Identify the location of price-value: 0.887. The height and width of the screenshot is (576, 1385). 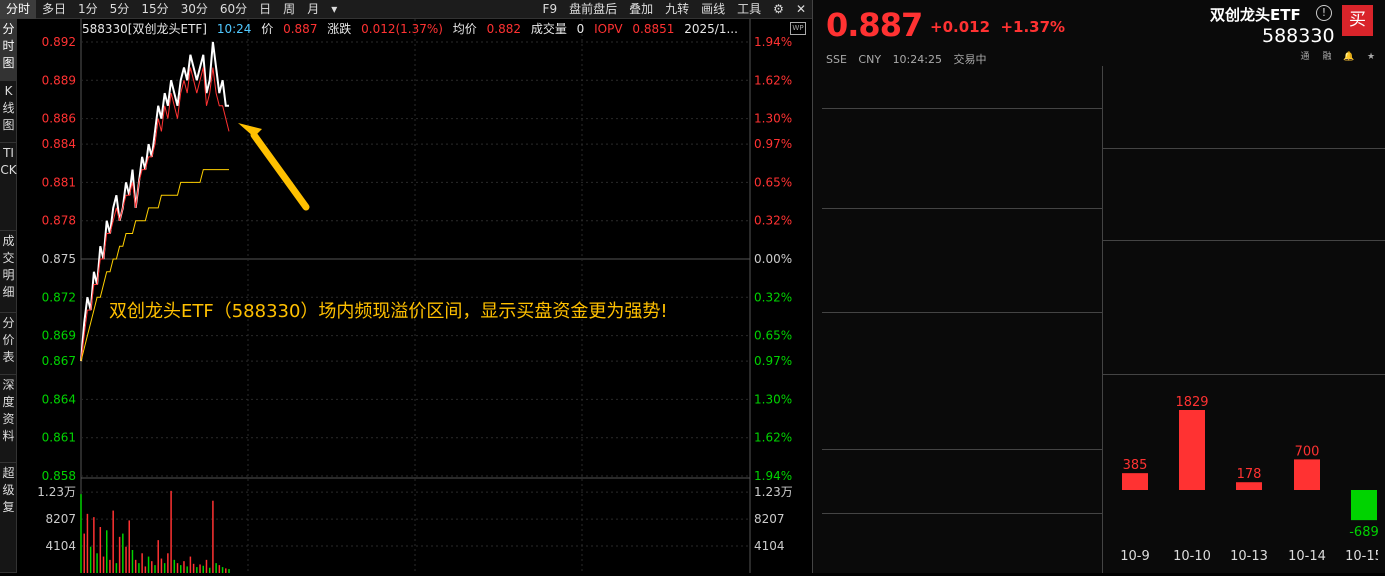
(300, 29).